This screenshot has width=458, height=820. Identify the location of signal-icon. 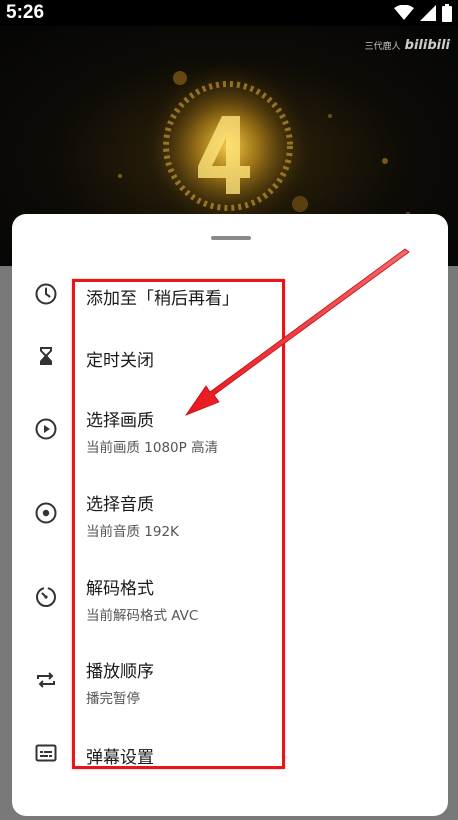
(428, 15).